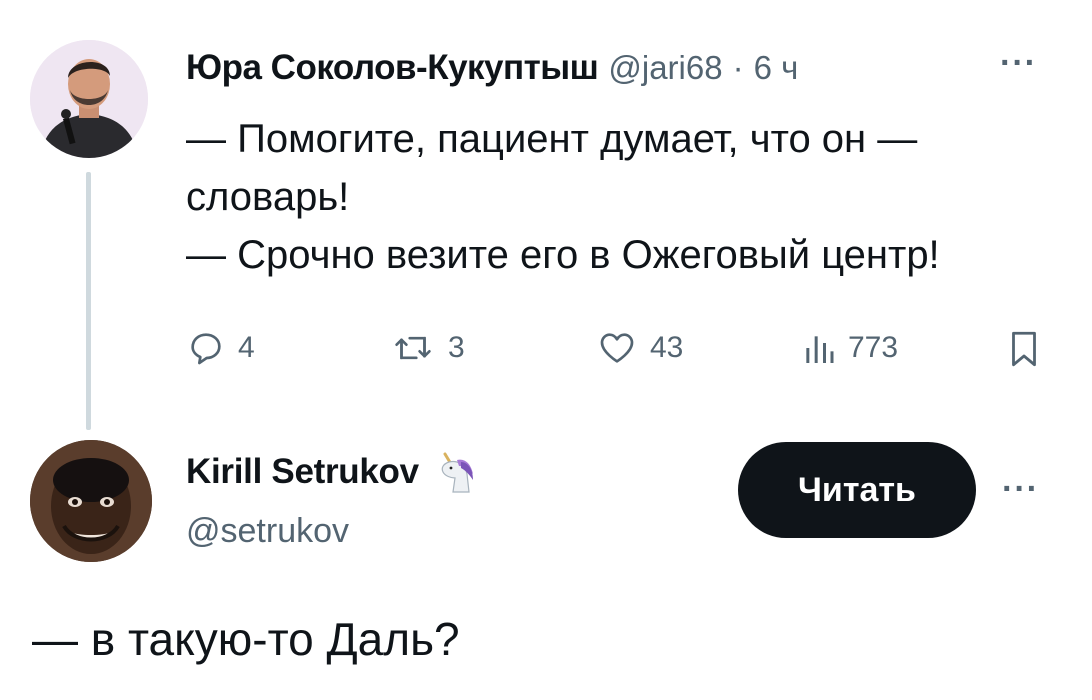 Image resolution: width=1092 pixels, height=700 pixels. What do you see at coordinates (206, 349) in the screenshot?
I see `reply-bubble-icon` at bounding box center [206, 349].